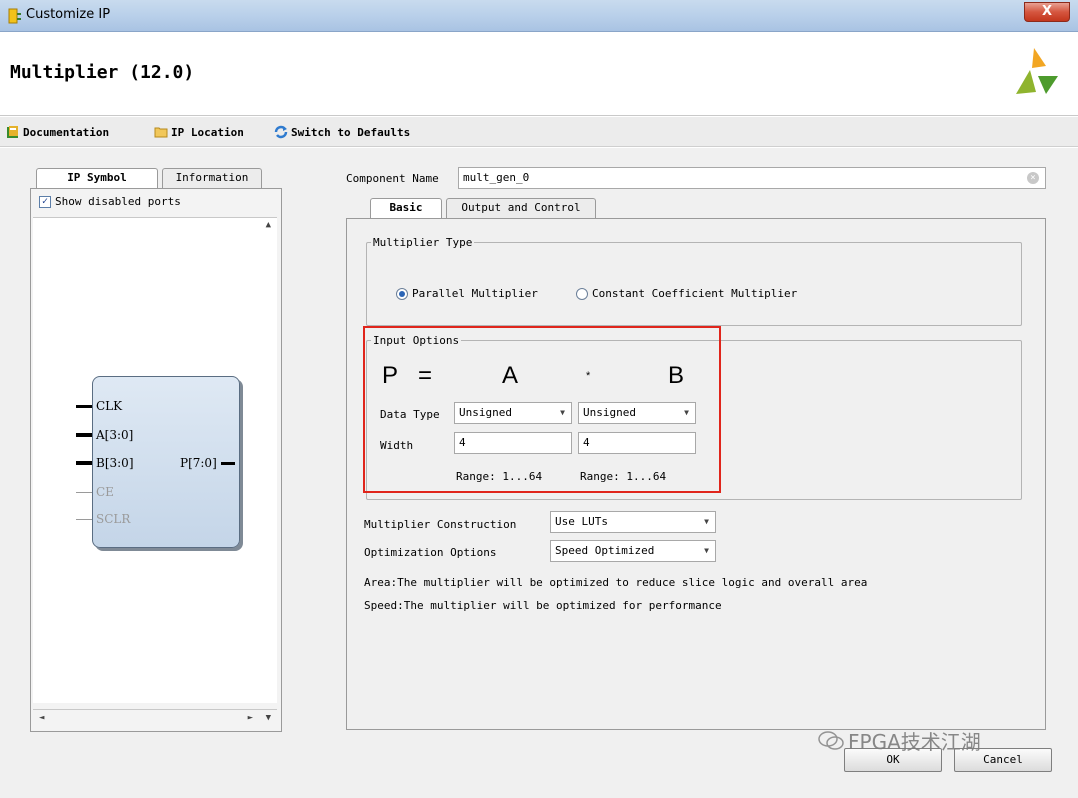 Image resolution: width=1078 pixels, height=798 pixels. I want to click on port-a: A[3:0], so click(104, 435).